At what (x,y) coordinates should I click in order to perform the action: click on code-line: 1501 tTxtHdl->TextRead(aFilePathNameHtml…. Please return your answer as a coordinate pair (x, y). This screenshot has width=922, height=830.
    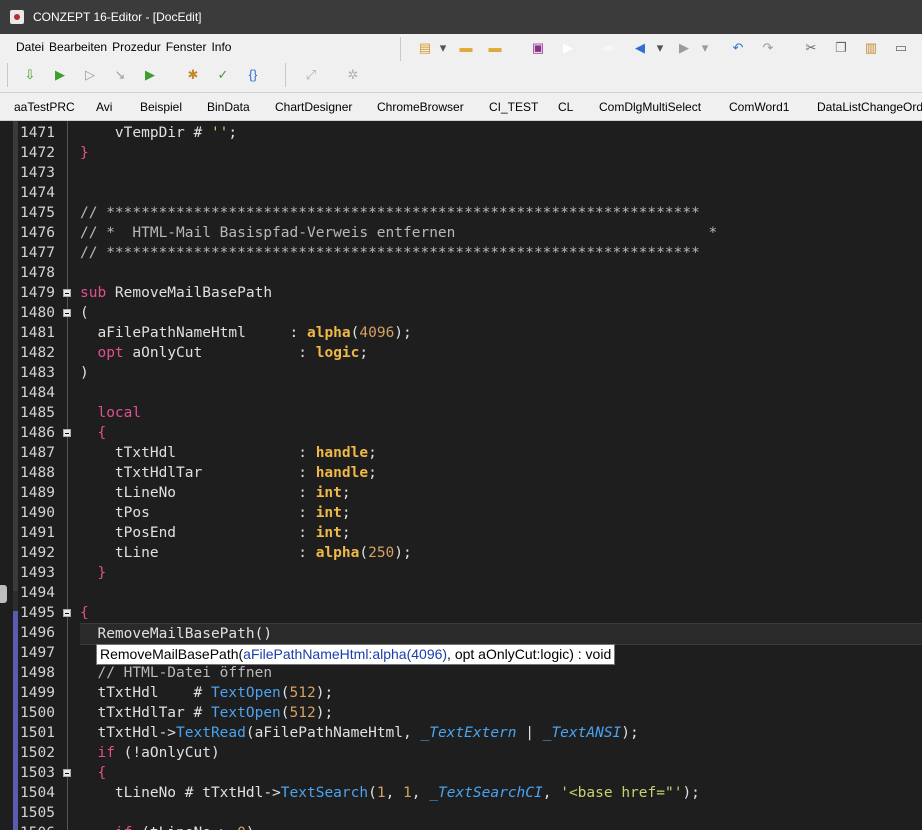
    Looking at the image, I should click on (464, 733).